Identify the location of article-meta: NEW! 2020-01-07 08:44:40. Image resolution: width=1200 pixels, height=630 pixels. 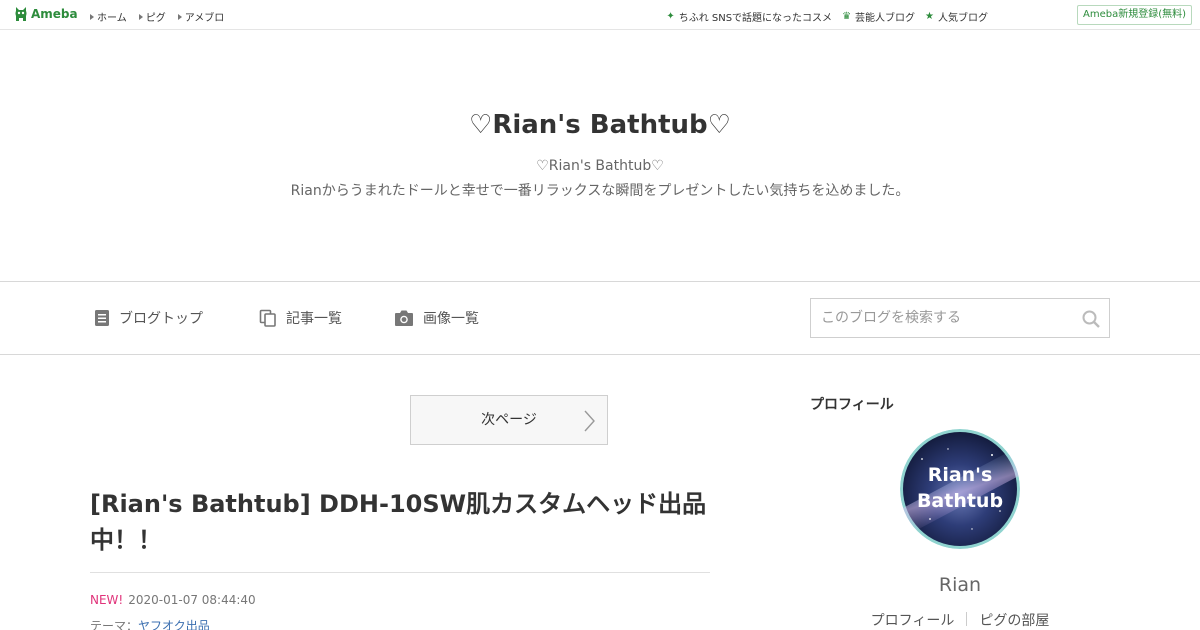
(173, 600).